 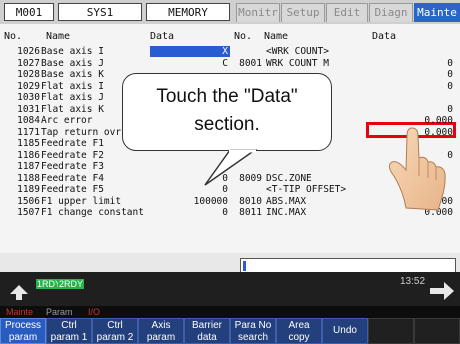 I want to click on hand-pointer-icon, so click(x=417, y=169).